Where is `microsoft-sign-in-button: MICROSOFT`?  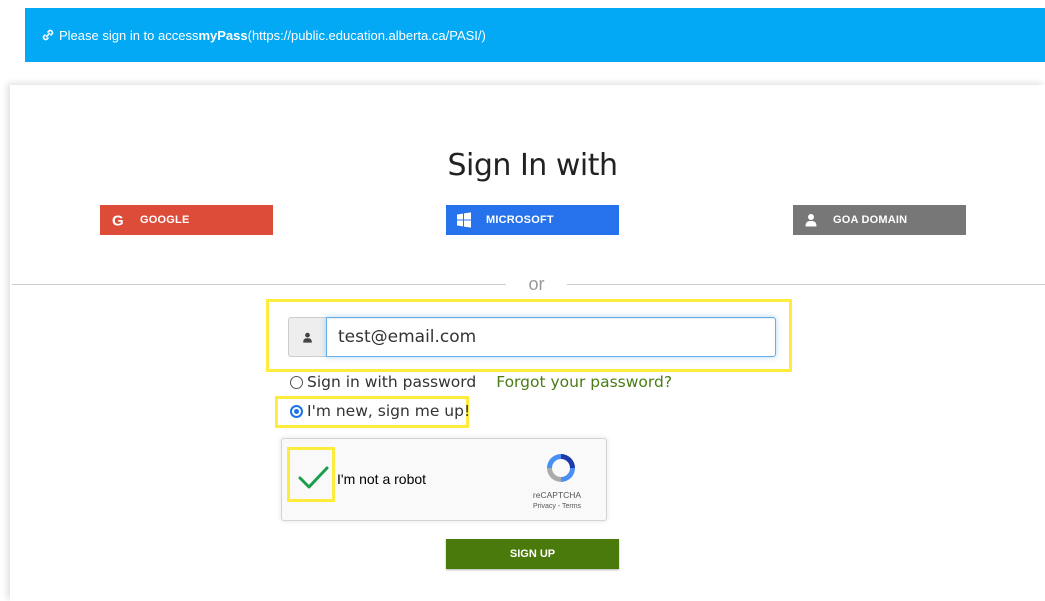
microsoft-sign-in-button: MICROSOFT is located at coordinates (532, 220).